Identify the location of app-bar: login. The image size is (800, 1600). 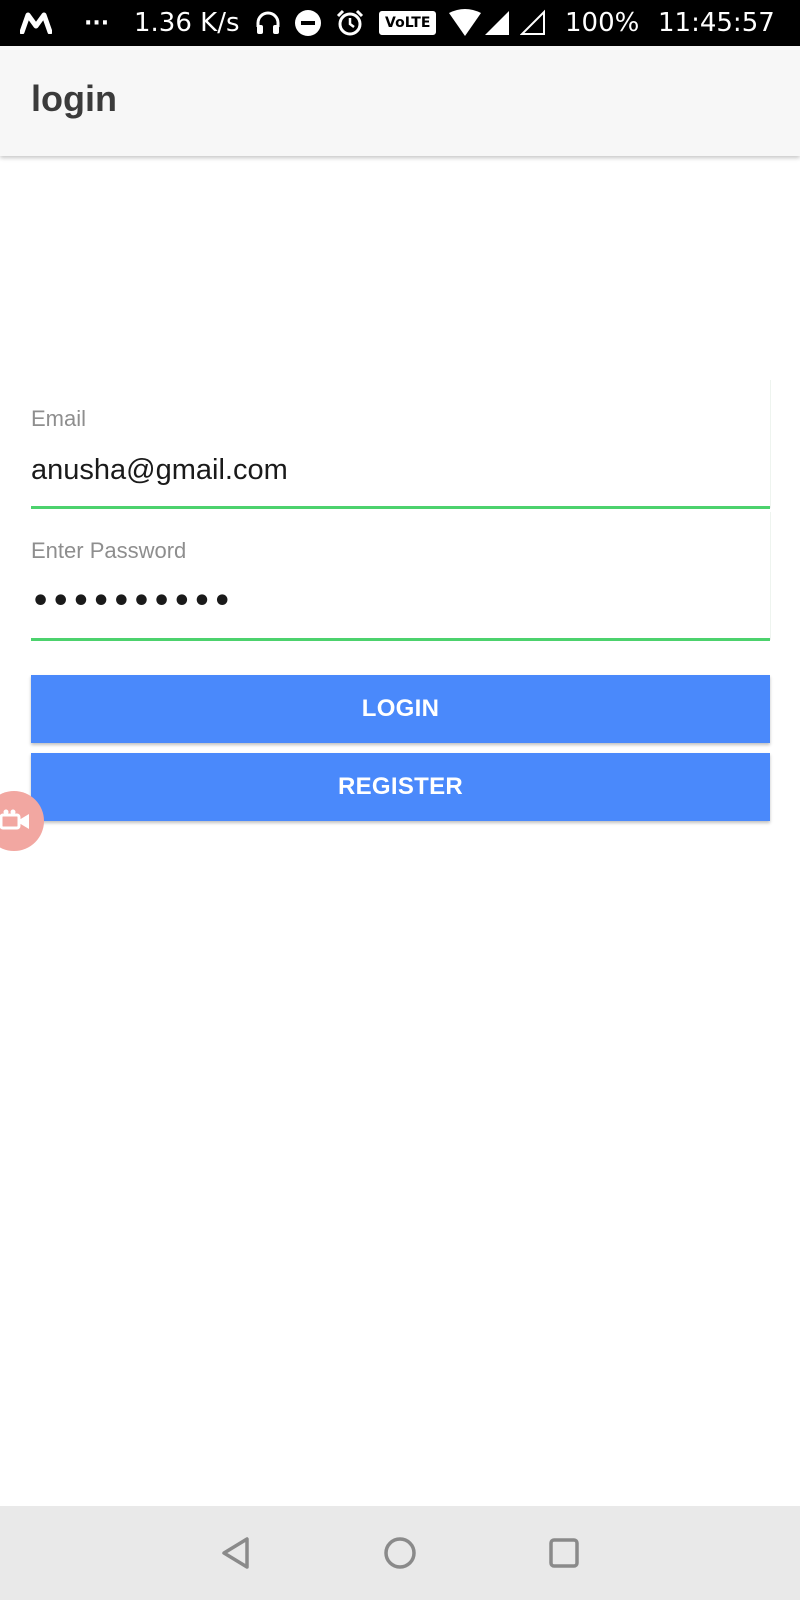
(400, 101).